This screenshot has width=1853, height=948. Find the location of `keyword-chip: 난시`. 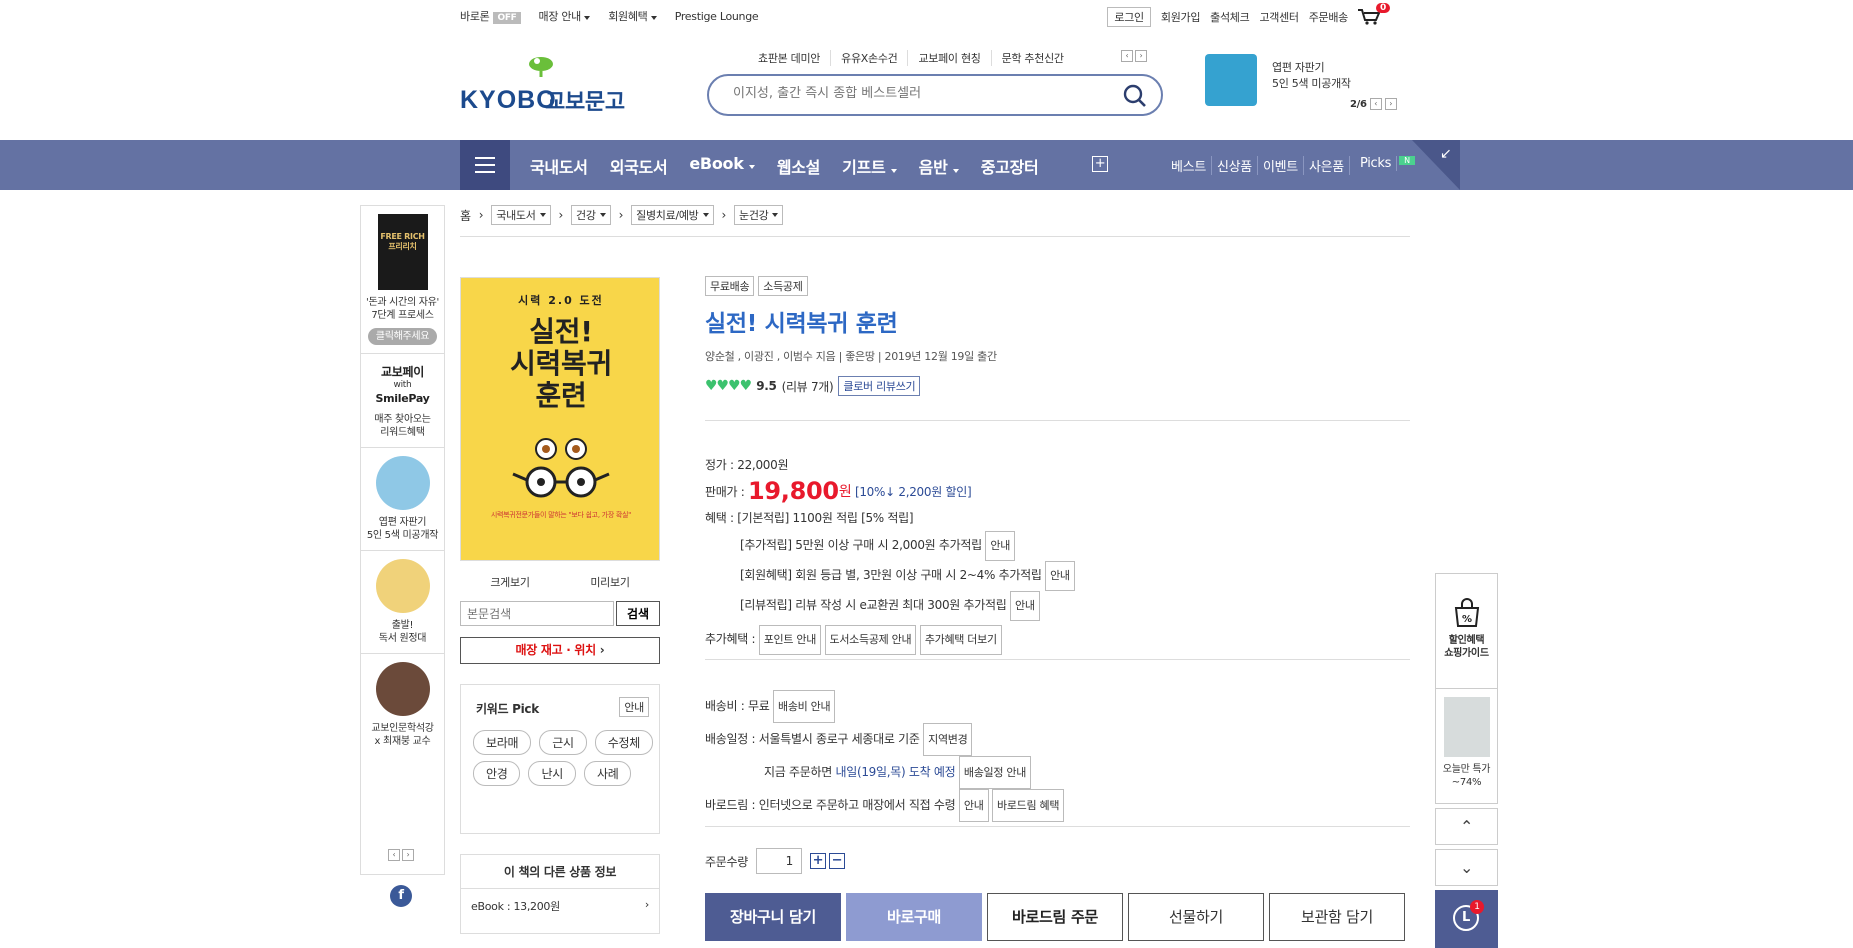

keyword-chip: 난시 is located at coordinates (552, 773).